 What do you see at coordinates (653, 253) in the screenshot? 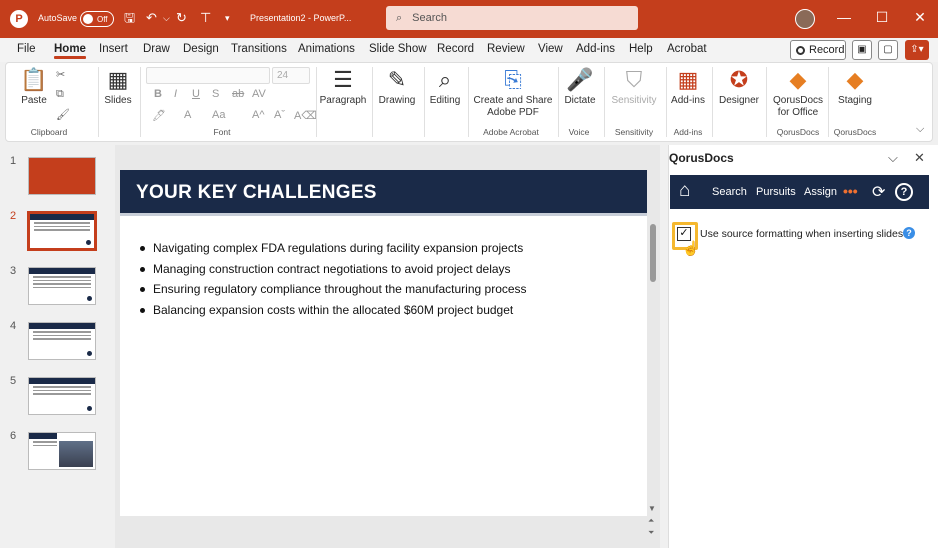
I see `scroll-thumb` at bounding box center [653, 253].